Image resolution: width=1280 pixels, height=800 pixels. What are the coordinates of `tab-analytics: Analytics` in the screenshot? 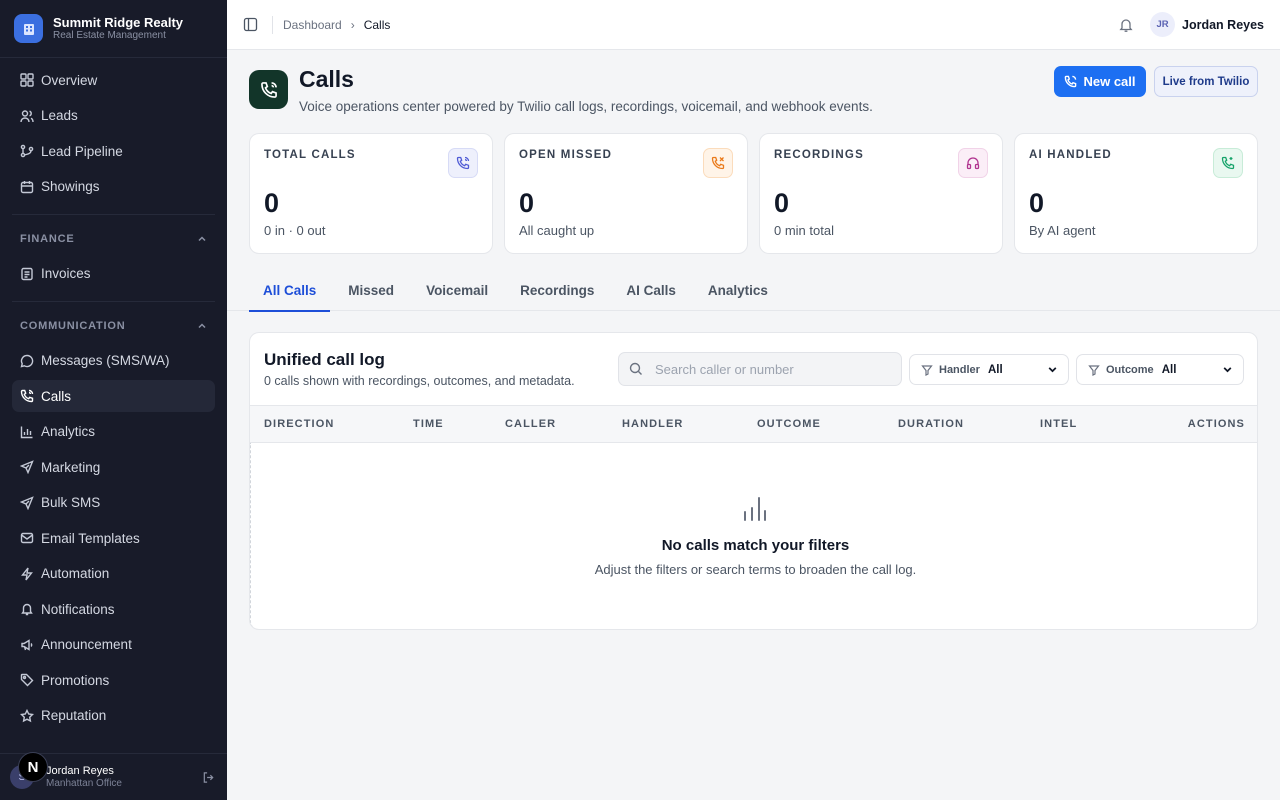 It's located at (738, 290).